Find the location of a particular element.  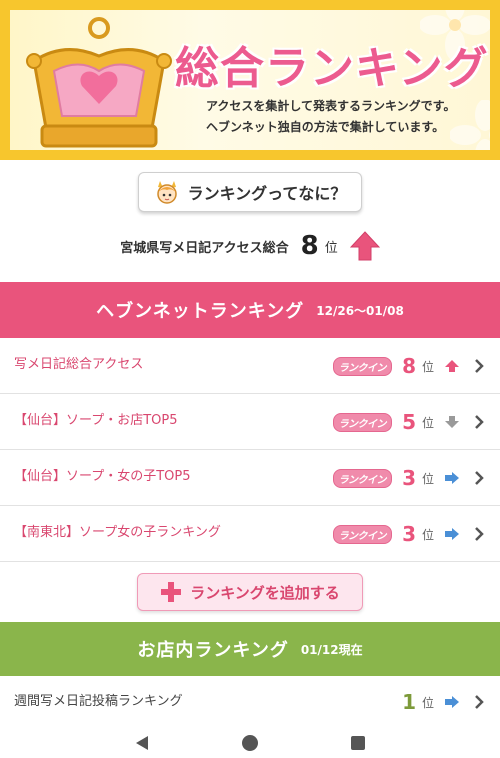

add-ranking-label: ランキングを追加する is located at coordinates (265, 592).